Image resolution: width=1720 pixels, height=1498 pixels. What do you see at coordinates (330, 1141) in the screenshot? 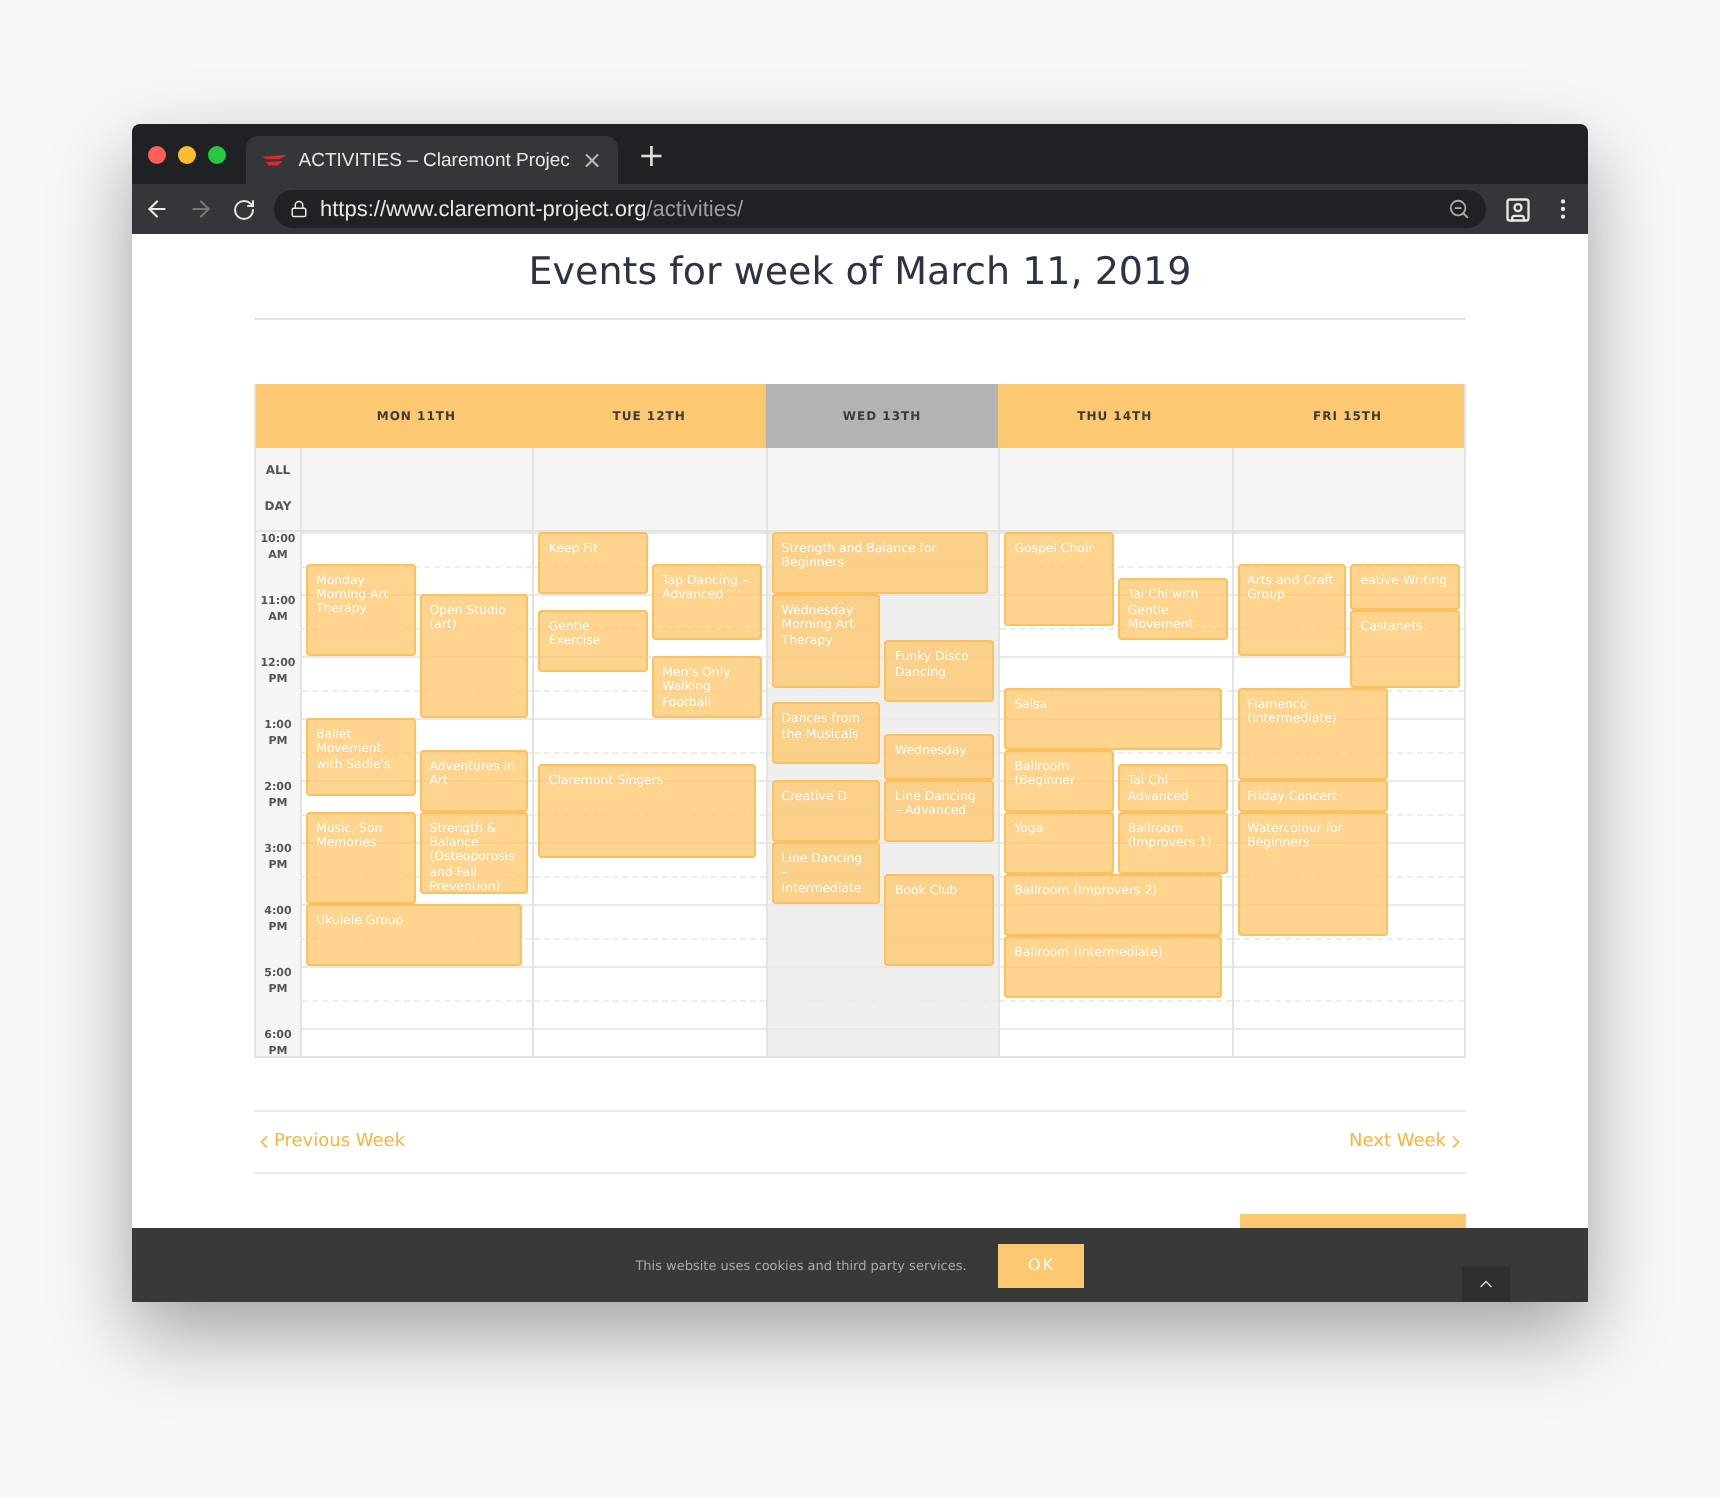
I see `previous-week-link: Previous Week` at bounding box center [330, 1141].